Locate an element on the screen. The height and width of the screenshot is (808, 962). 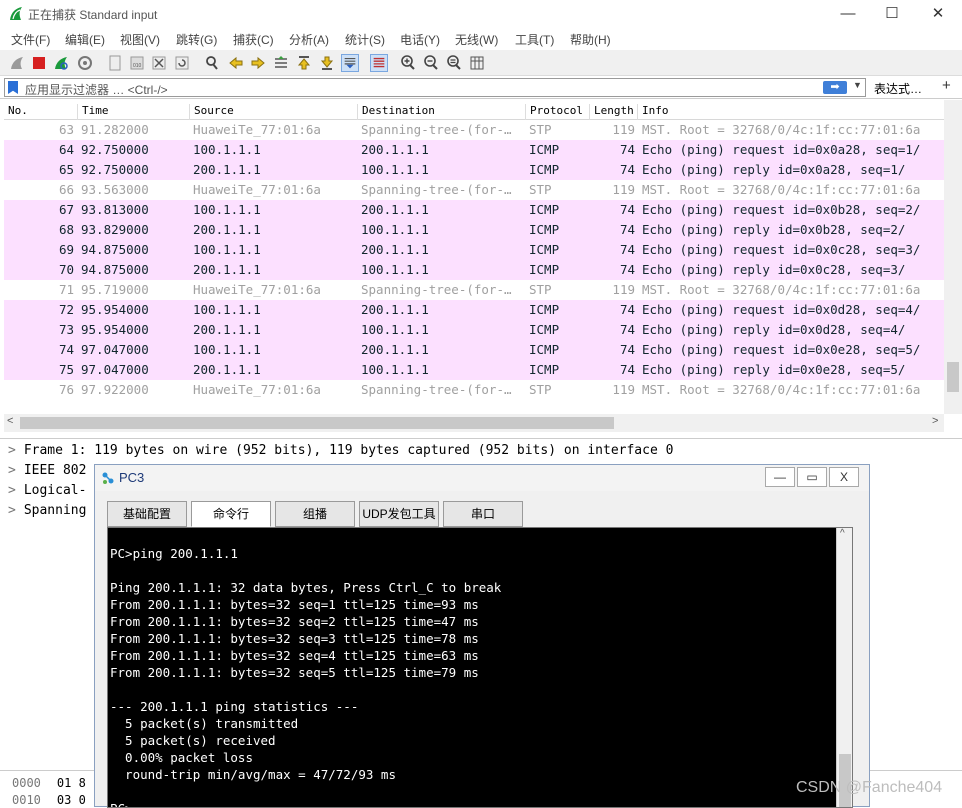
pc3-maximize-button: ▭ is located at coordinates (812, 477).